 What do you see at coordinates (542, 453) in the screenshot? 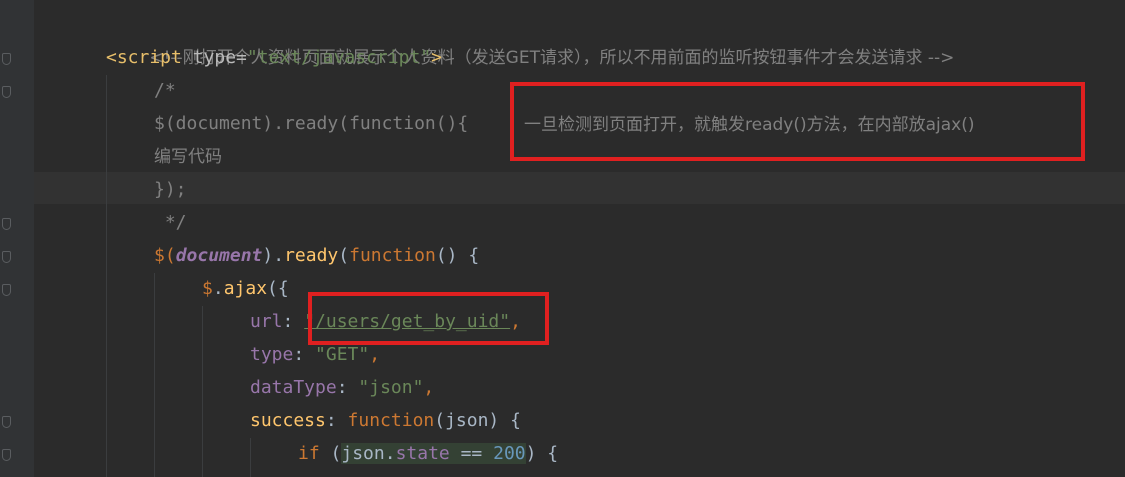
I see `punctuation: ) {` at bounding box center [542, 453].